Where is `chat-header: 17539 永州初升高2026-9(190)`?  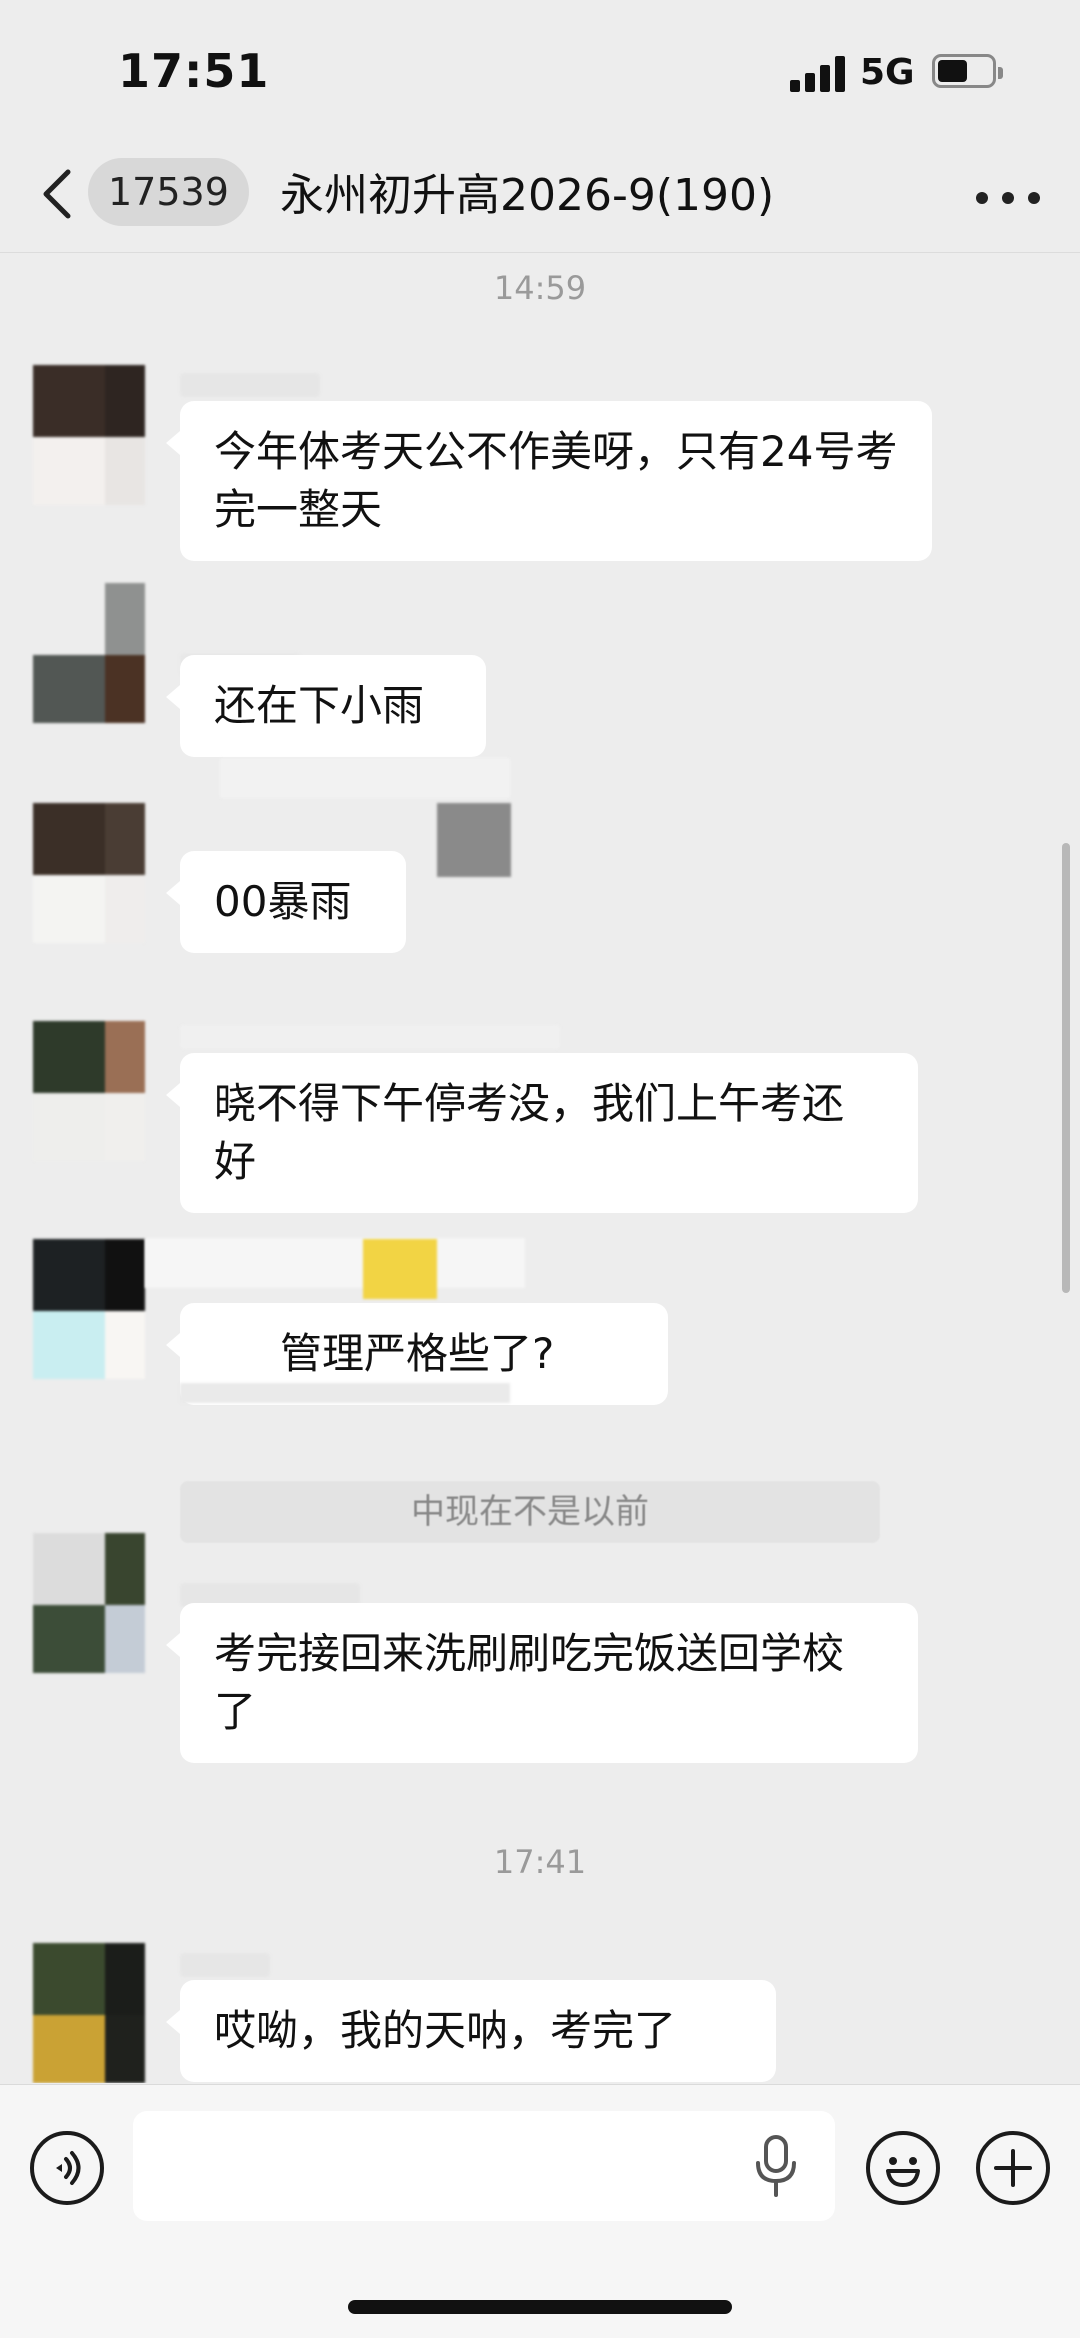 chat-header: 17539 永州初升高2026-9(190) is located at coordinates (540, 196).